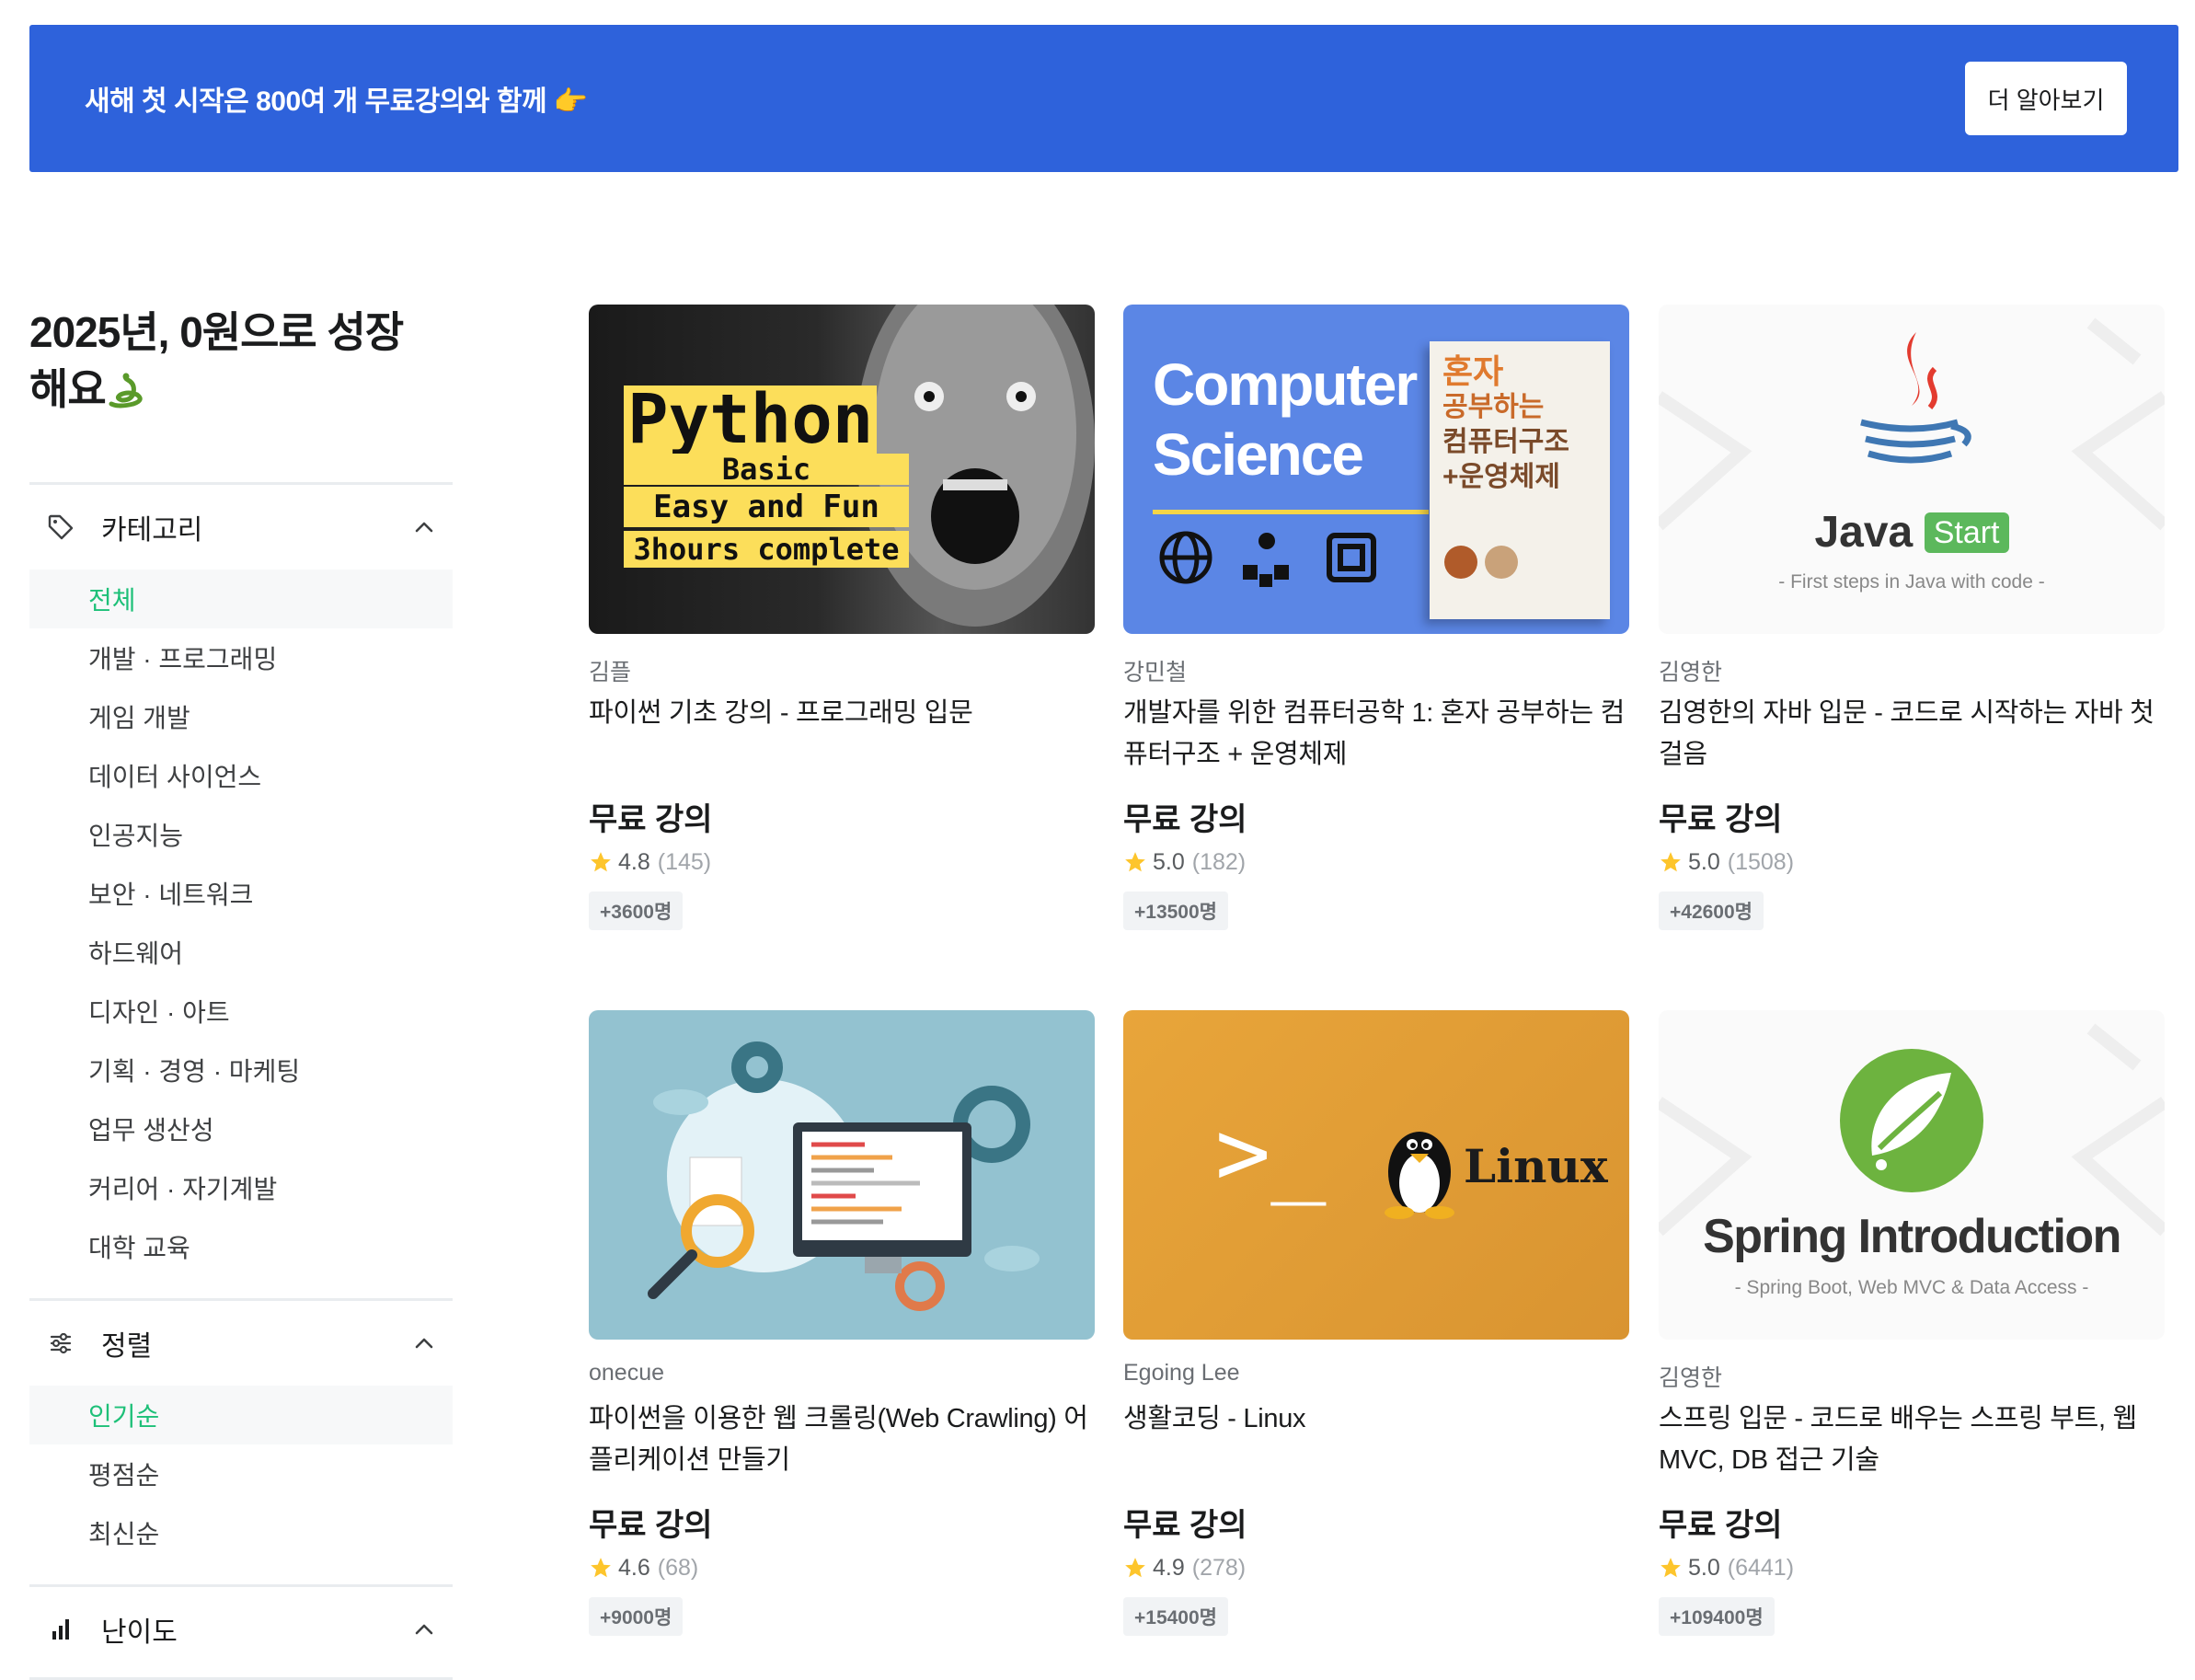 Image resolution: width=2195 pixels, height=1680 pixels. I want to click on category-item-all: 전체, so click(241, 599).